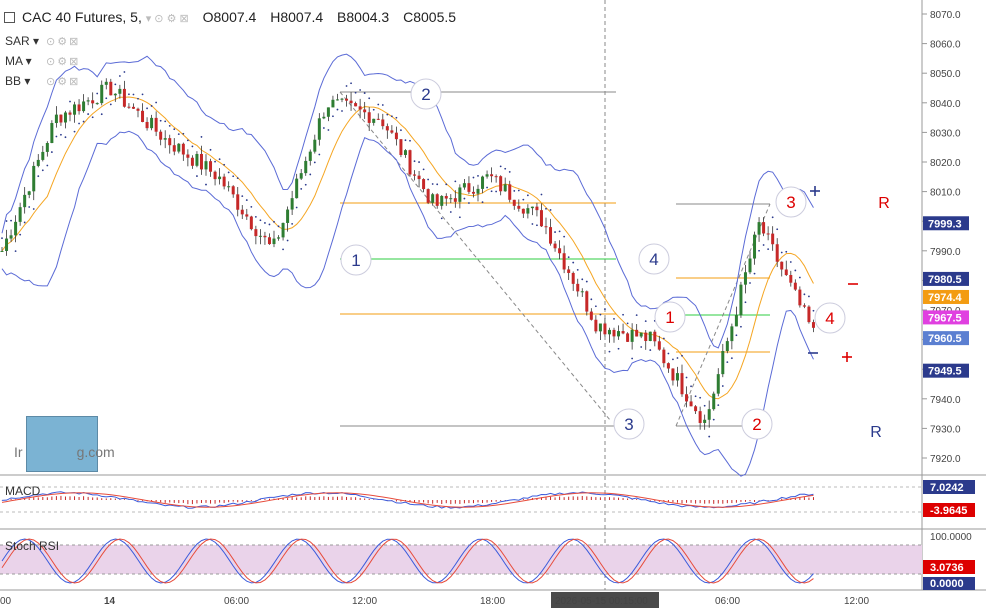  Describe the element at coordinates (407, 500) in the screenshot. I see `signal-line` at that location.